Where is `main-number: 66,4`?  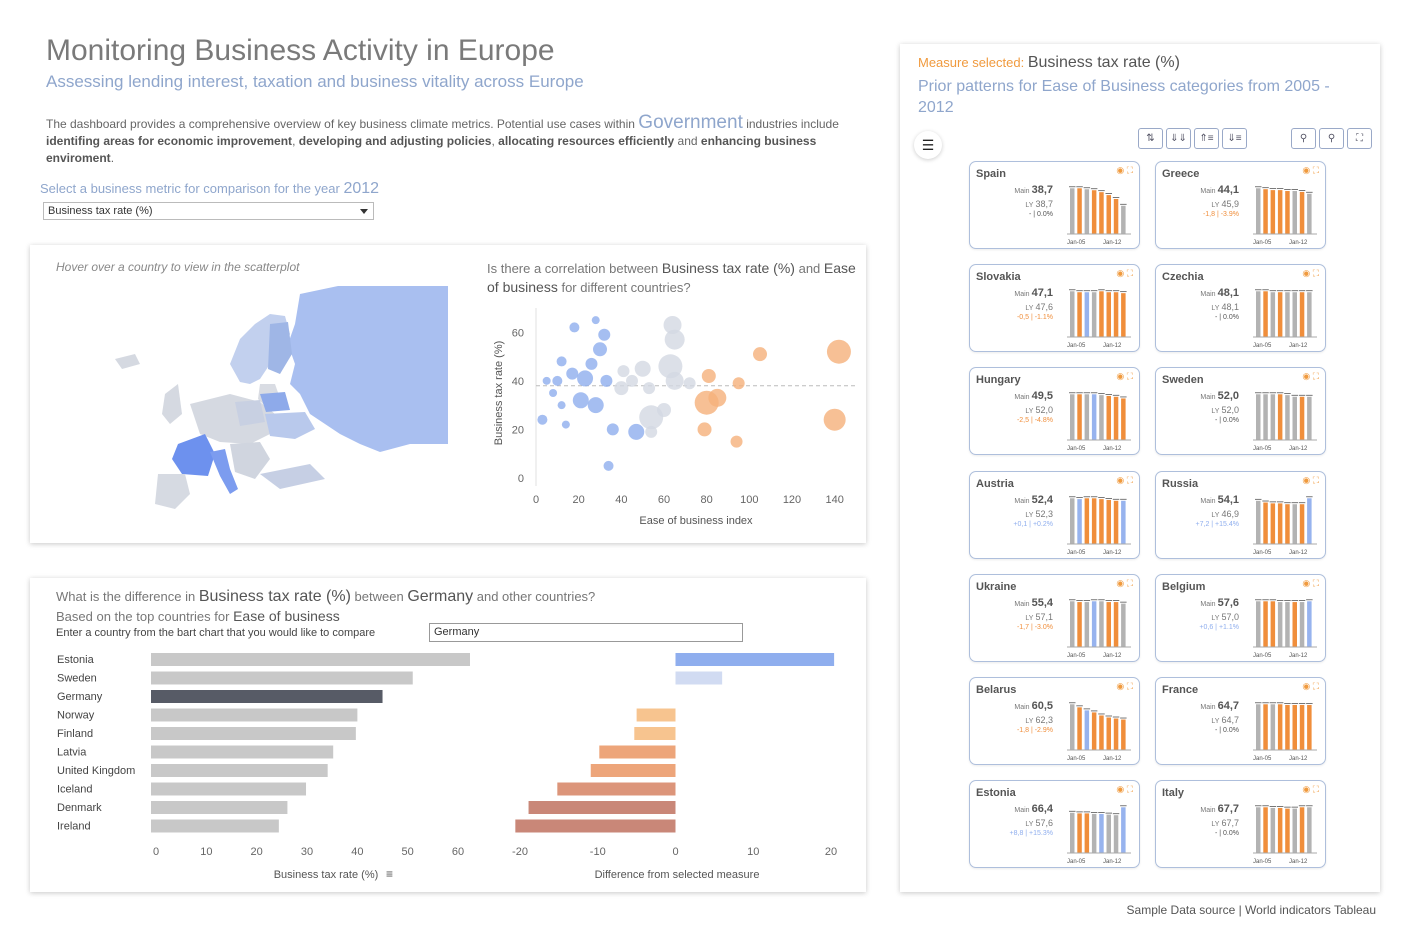 main-number: 66,4 is located at coordinates (1042, 809).